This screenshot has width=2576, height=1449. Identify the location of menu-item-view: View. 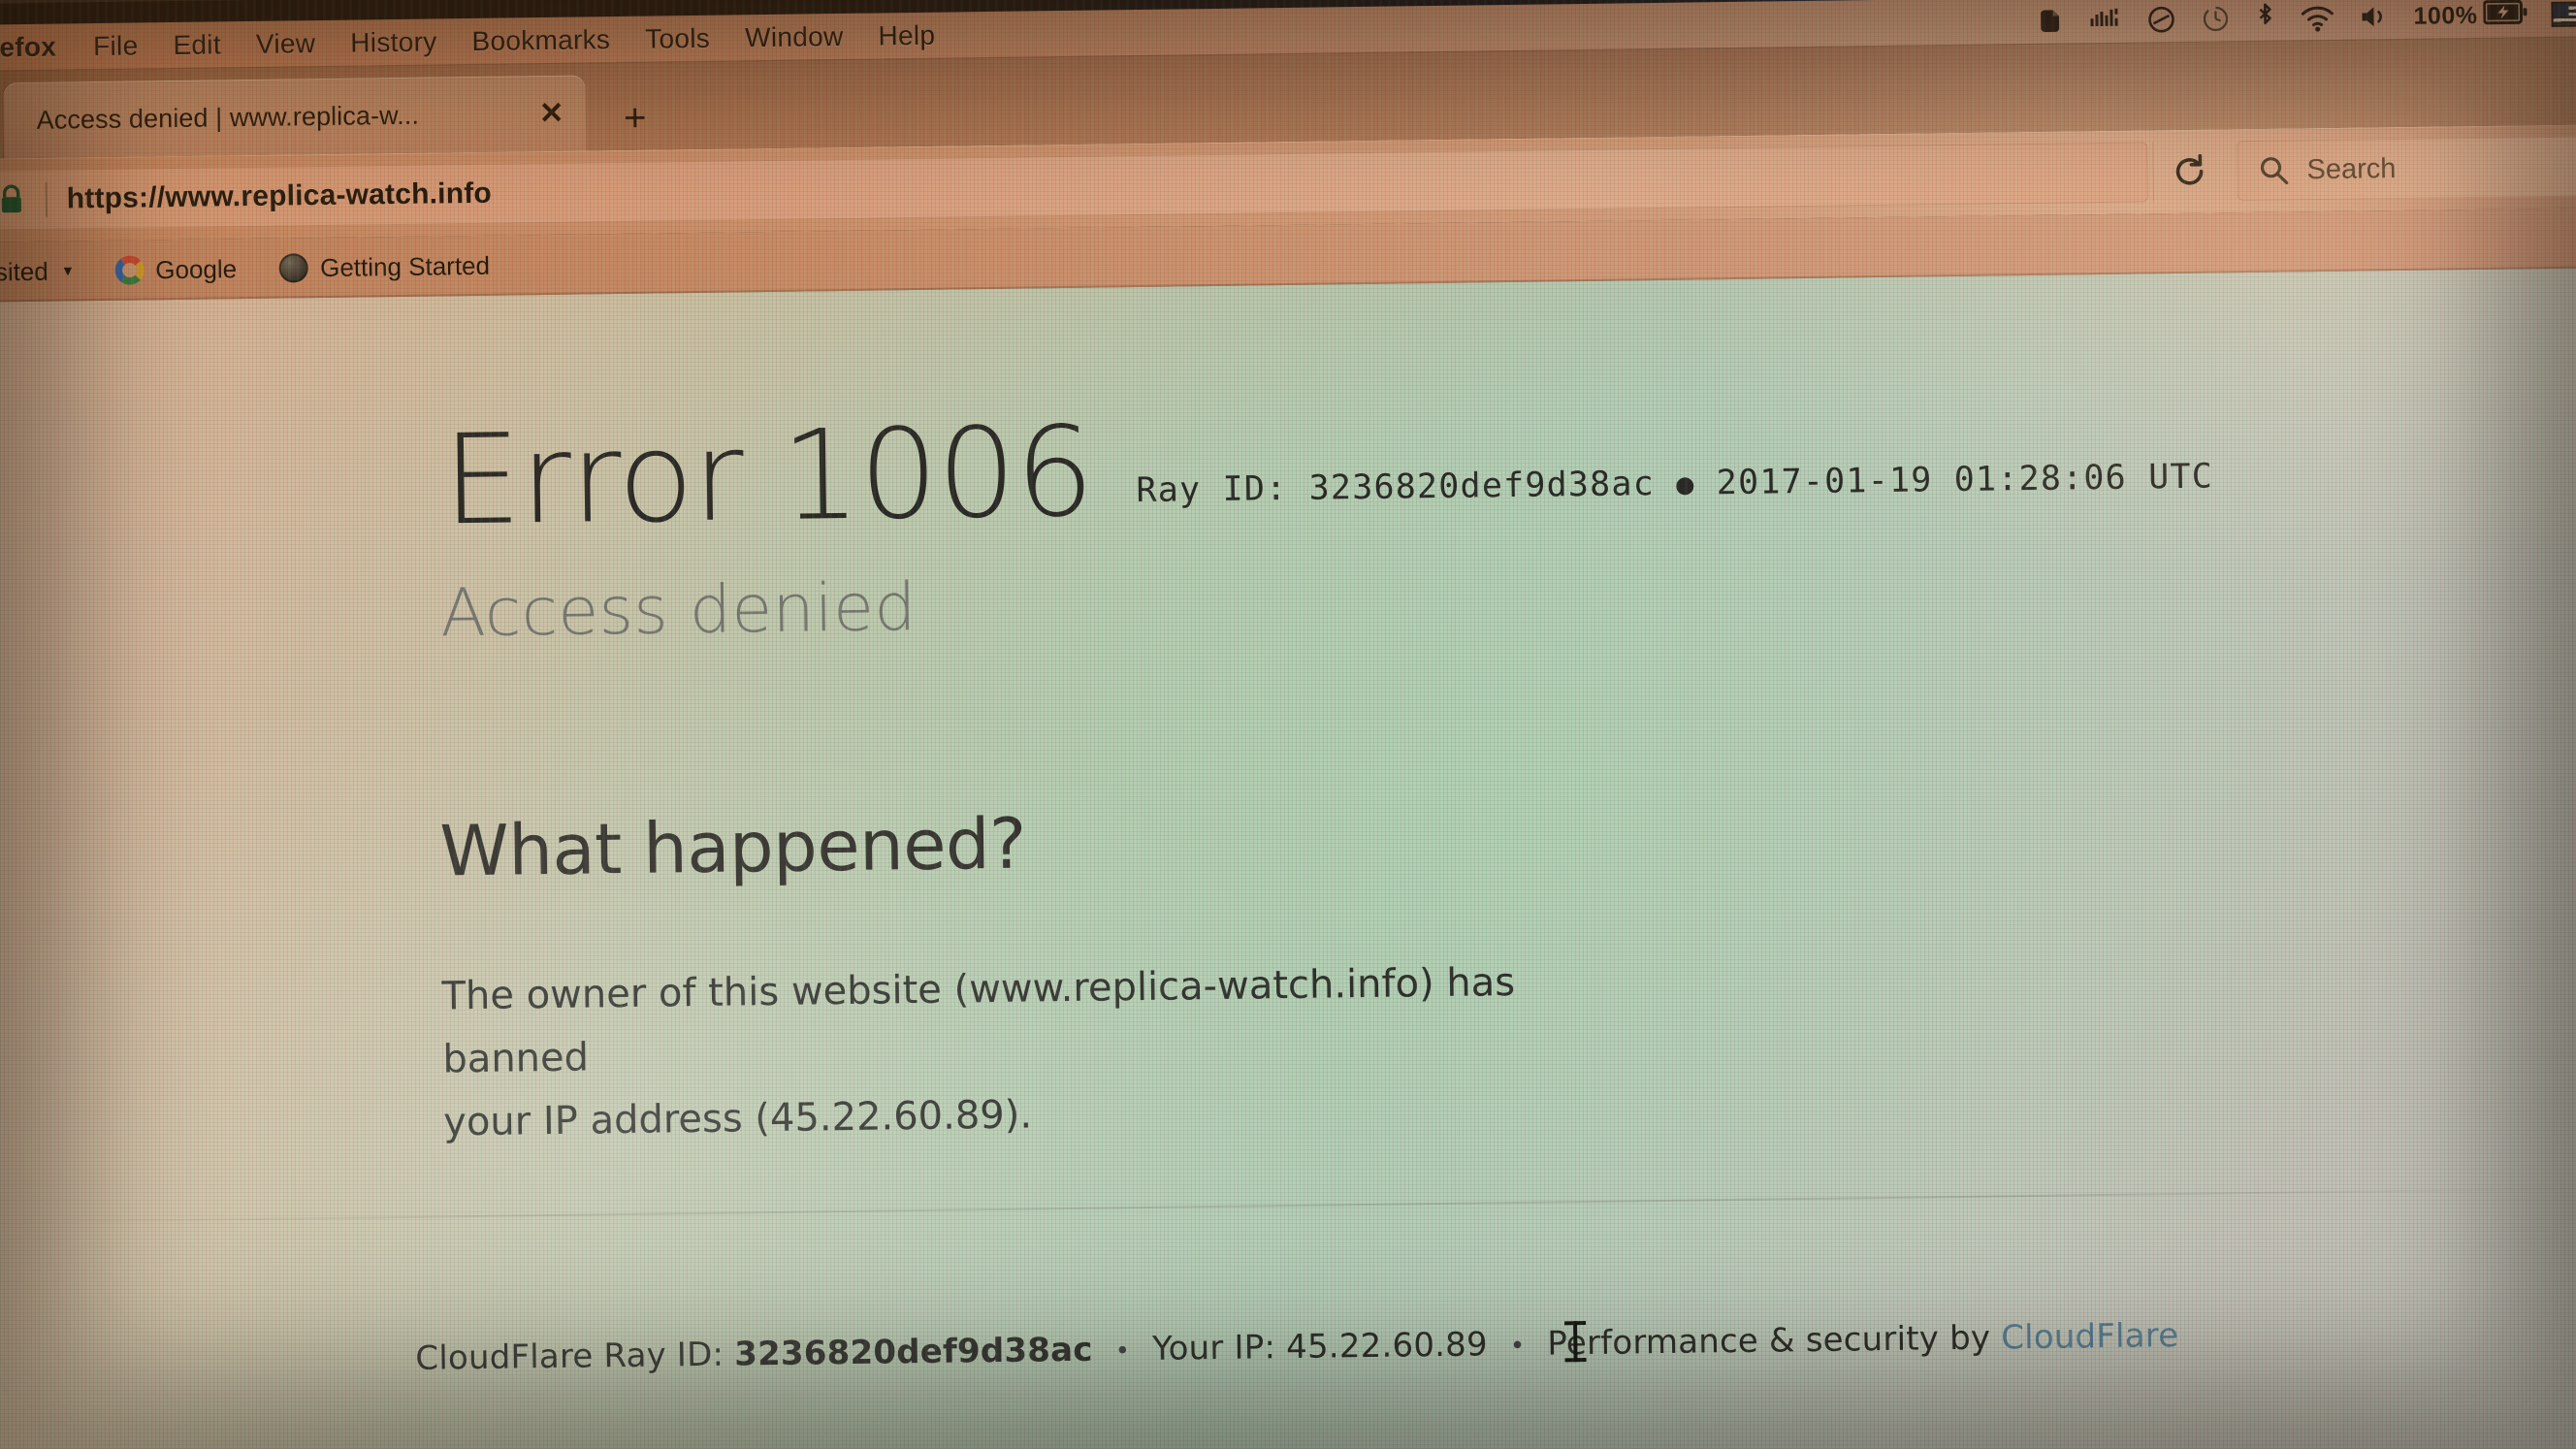
(286, 43).